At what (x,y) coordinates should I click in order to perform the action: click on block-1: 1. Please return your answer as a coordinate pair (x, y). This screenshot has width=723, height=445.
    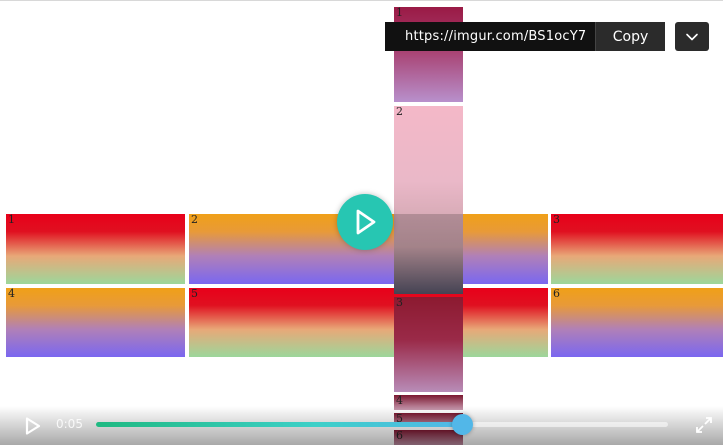
    Looking at the image, I should click on (95, 249).